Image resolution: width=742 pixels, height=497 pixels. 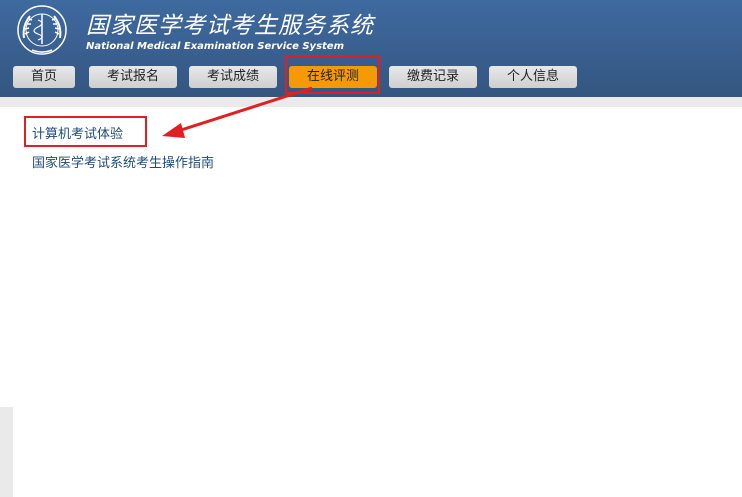 What do you see at coordinates (230, 26) in the screenshot?
I see `system-title-chinese: 国家医学考试考生服务系统` at bounding box center [230, 26].